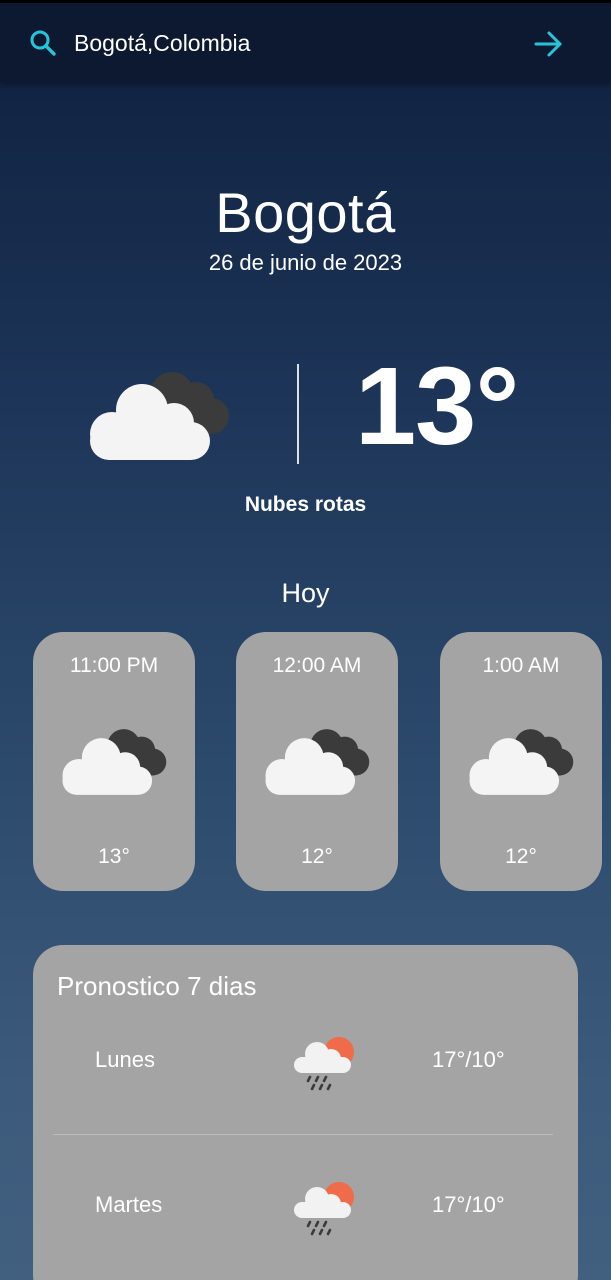  I want to click on forecast-title: Pronostico 7 dias, so click(157, 986).